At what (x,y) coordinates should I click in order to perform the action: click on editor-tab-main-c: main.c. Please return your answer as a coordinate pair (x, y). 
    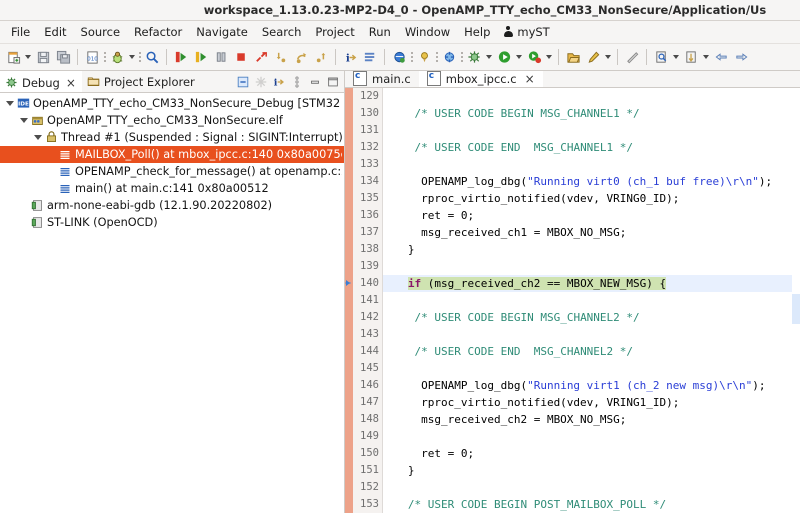
    Looking at the image, I should click on (382, 79).